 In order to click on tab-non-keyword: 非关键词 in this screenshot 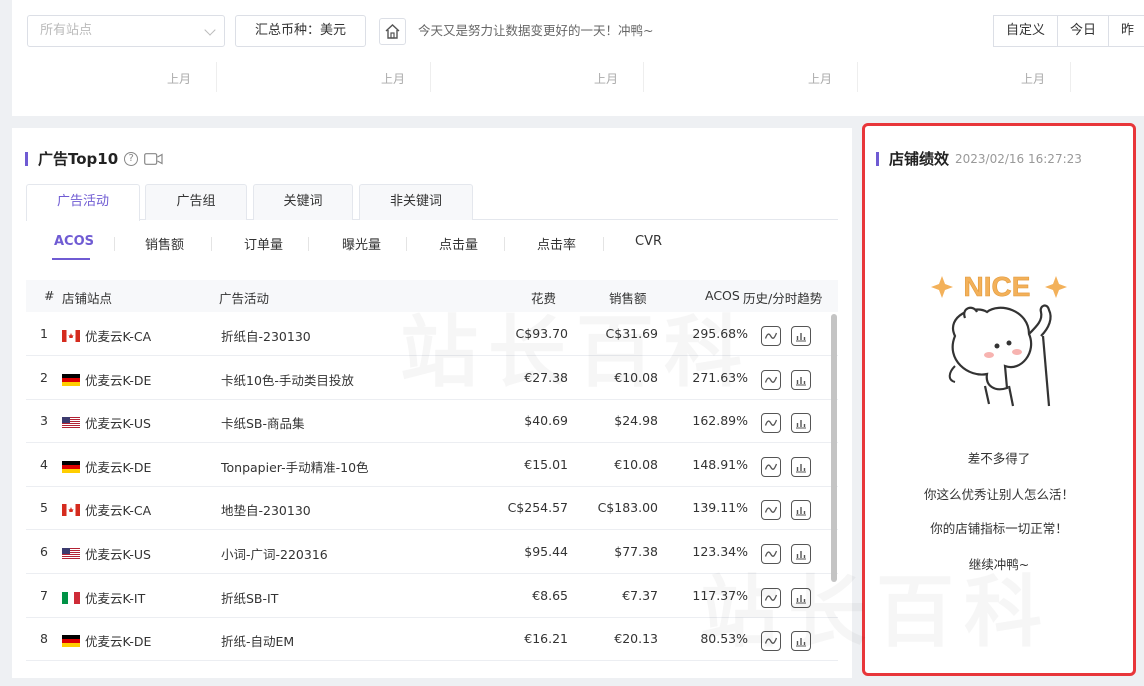, I will do `click(416, 202)`.